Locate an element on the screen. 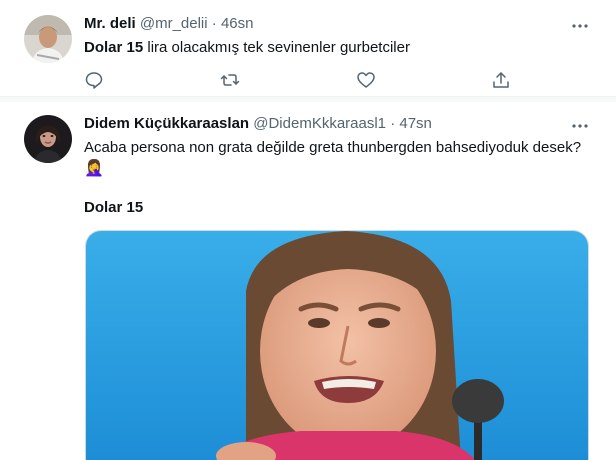 This screenshot has width=616, height=460. tweet-actions is located at coordinates (299, 80).